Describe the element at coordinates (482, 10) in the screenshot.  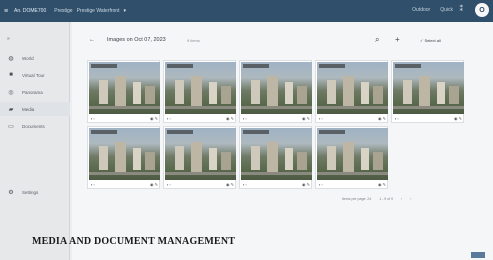
I see `avatar: O` at that location.